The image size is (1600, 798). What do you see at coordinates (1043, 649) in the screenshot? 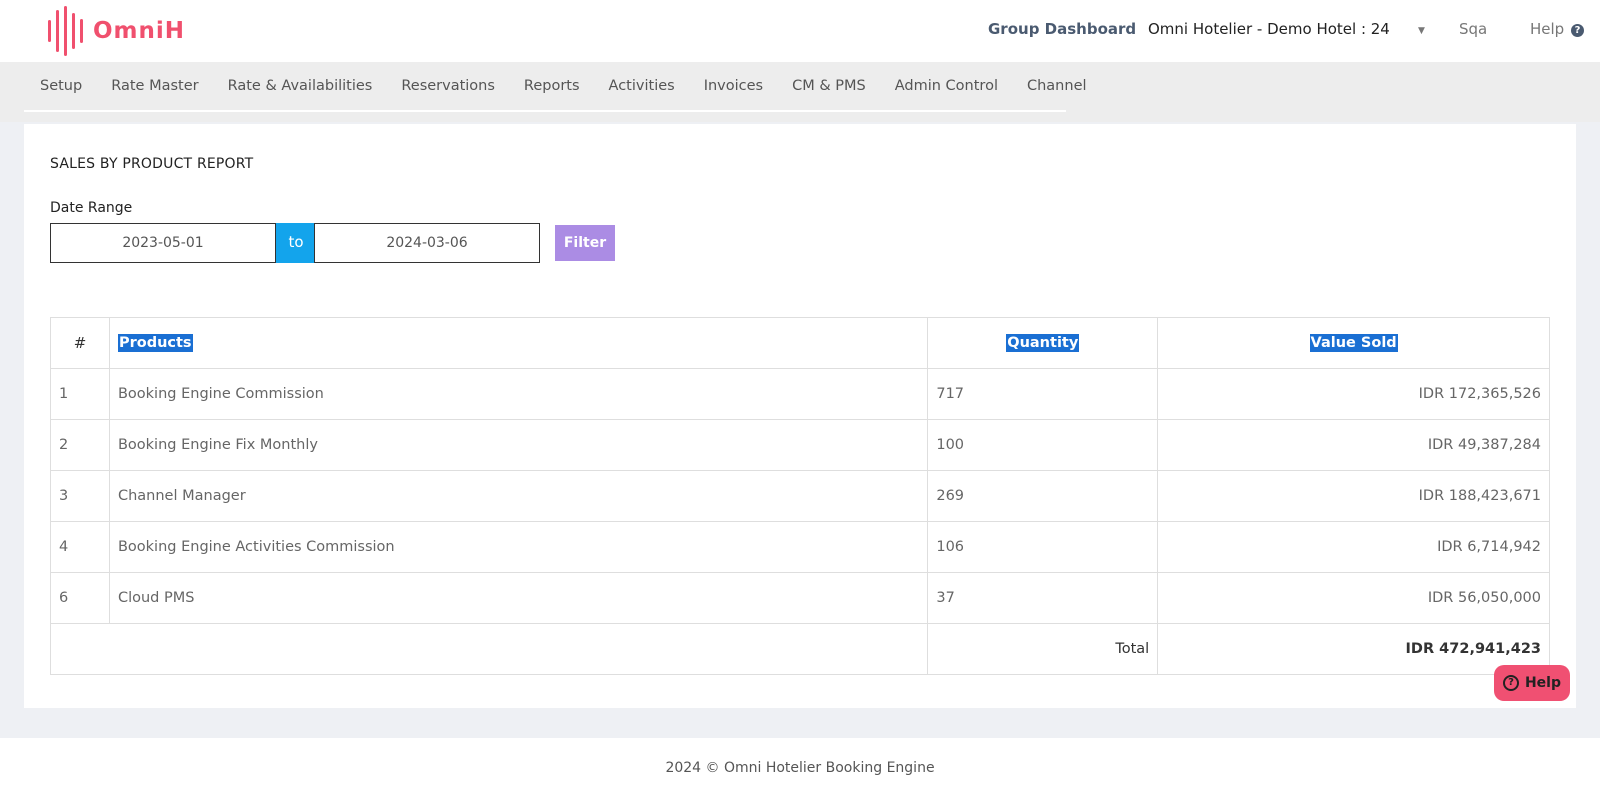
I see `total-label: Total` at bounding box center [1043, 649].